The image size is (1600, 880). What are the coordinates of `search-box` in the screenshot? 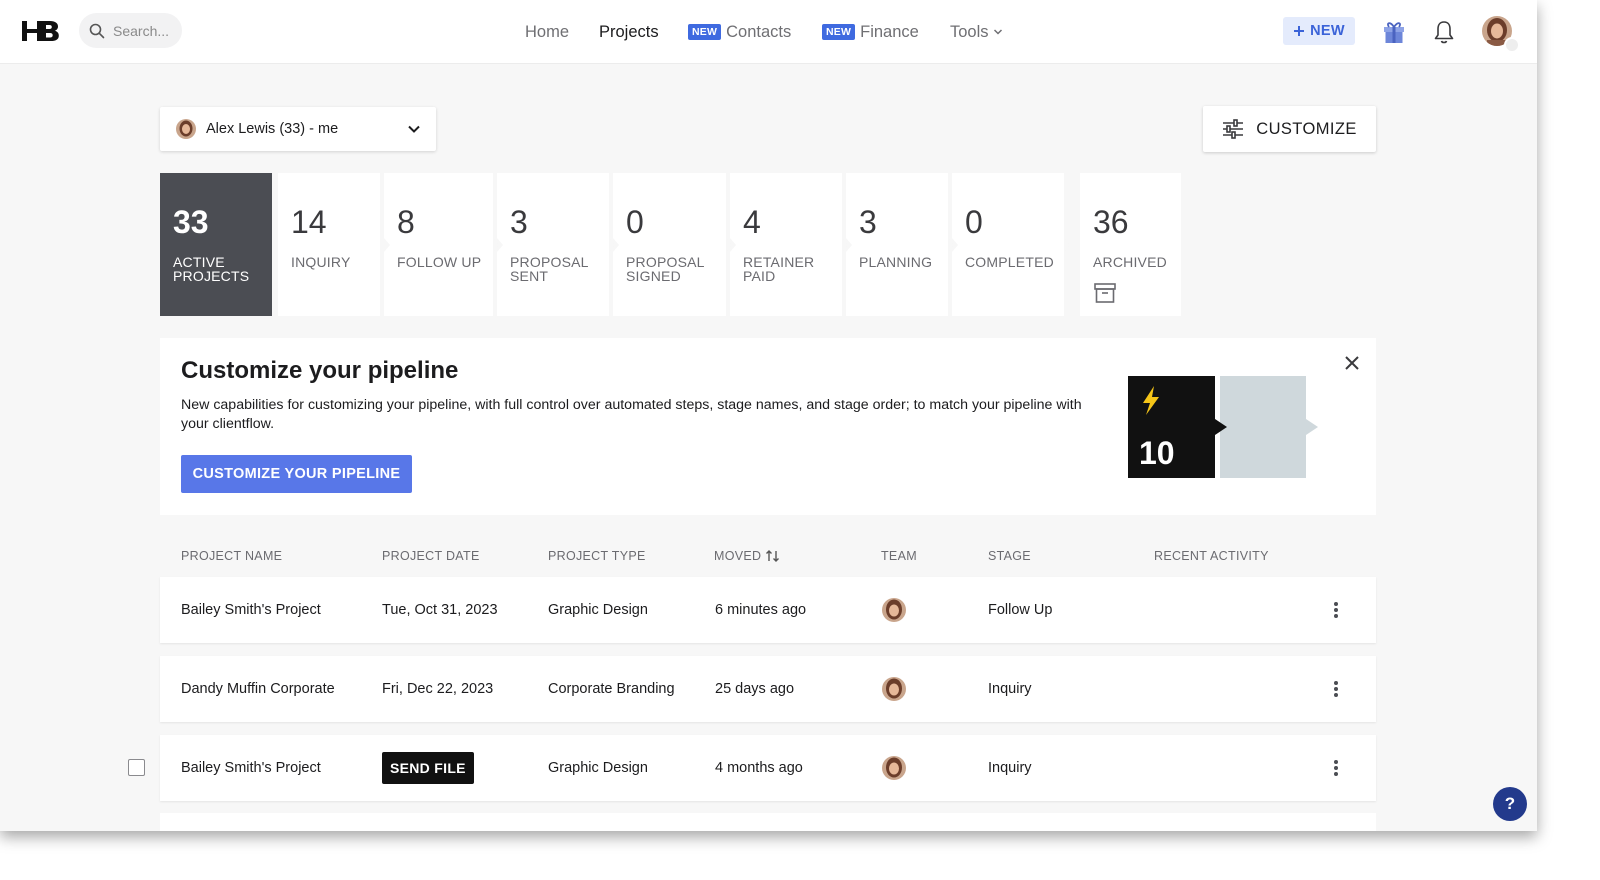 It's located at (130, 30).